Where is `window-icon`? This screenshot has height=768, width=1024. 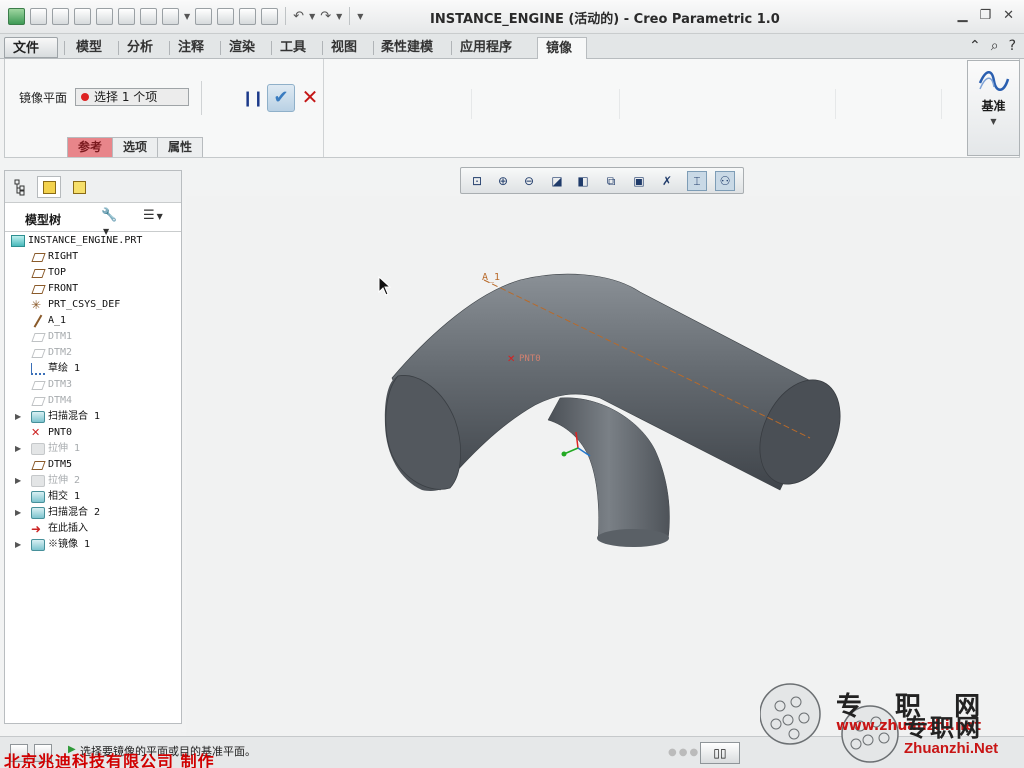 window-icon is located at coordinates (170, 16).